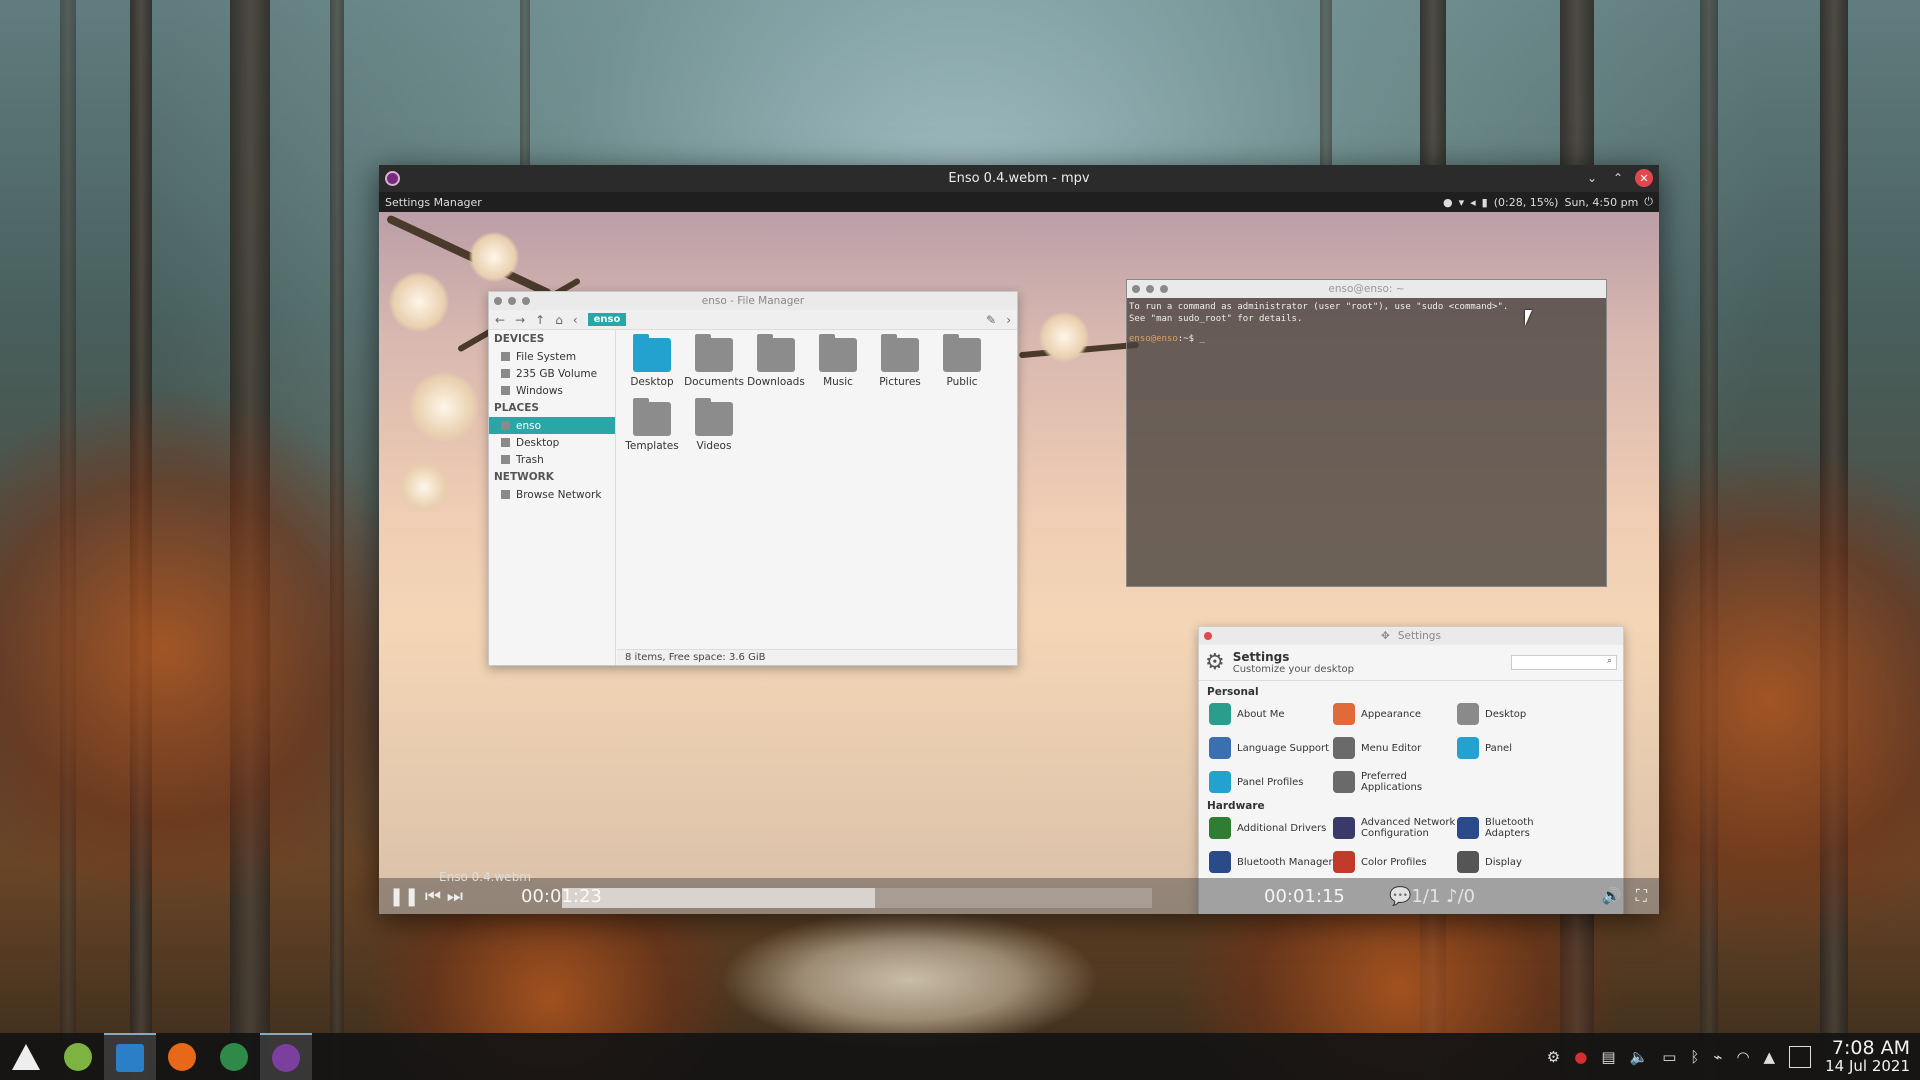 The width and height of the screenshot is (1920, 1080). Describe the element at coordinates (1641, 896) in the screenshot. I see `fullscreen-icon: ⛶` at that location.